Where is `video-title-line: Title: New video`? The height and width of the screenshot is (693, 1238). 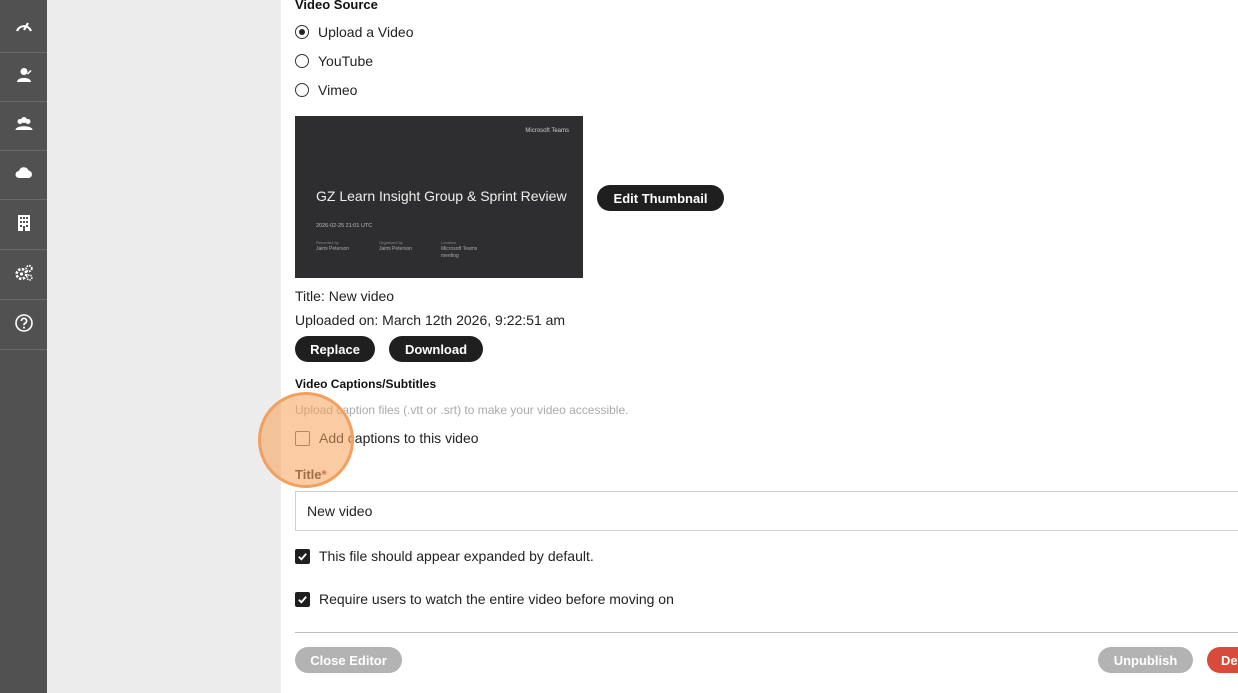
video-title-line: Title: New video is located at coordinates (345, 296).